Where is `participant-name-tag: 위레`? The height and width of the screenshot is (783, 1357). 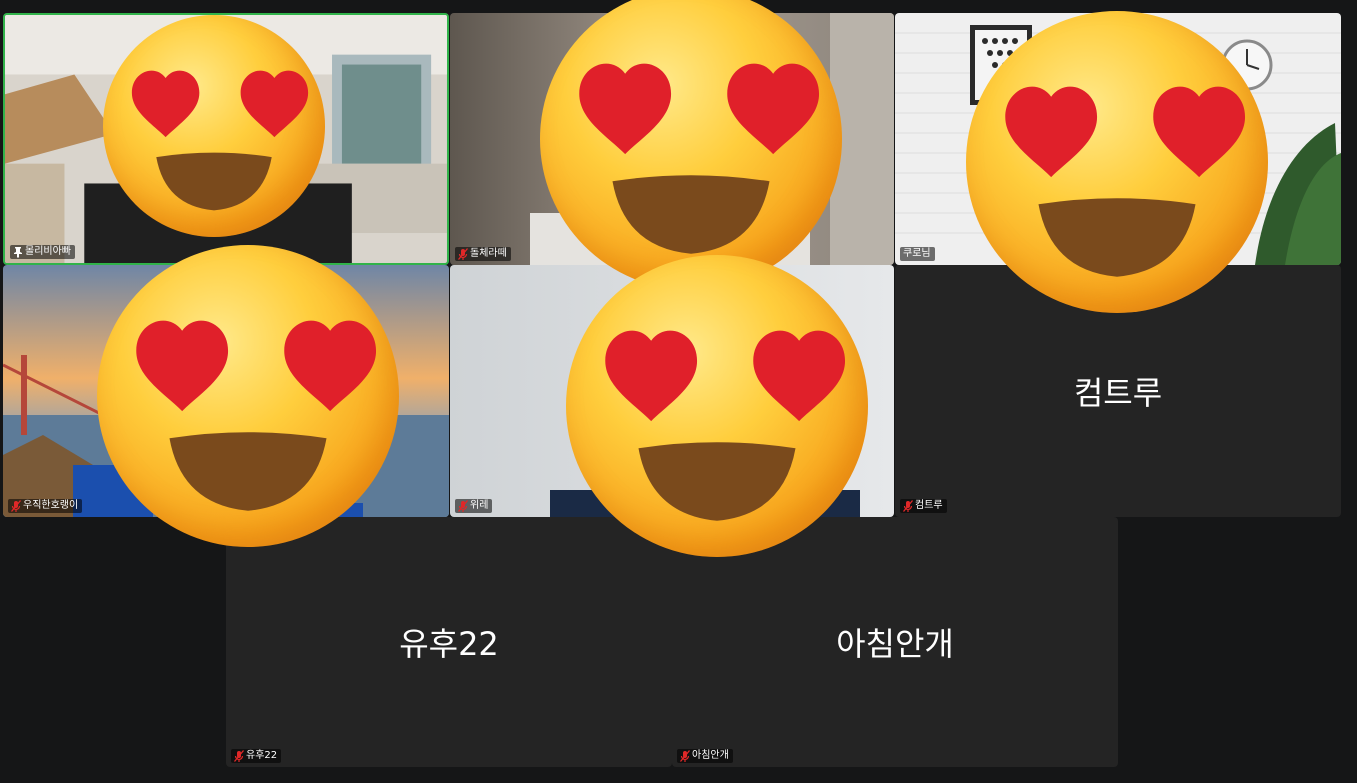
participant-name-tag: 위레 is located at coordinates (474, 506).